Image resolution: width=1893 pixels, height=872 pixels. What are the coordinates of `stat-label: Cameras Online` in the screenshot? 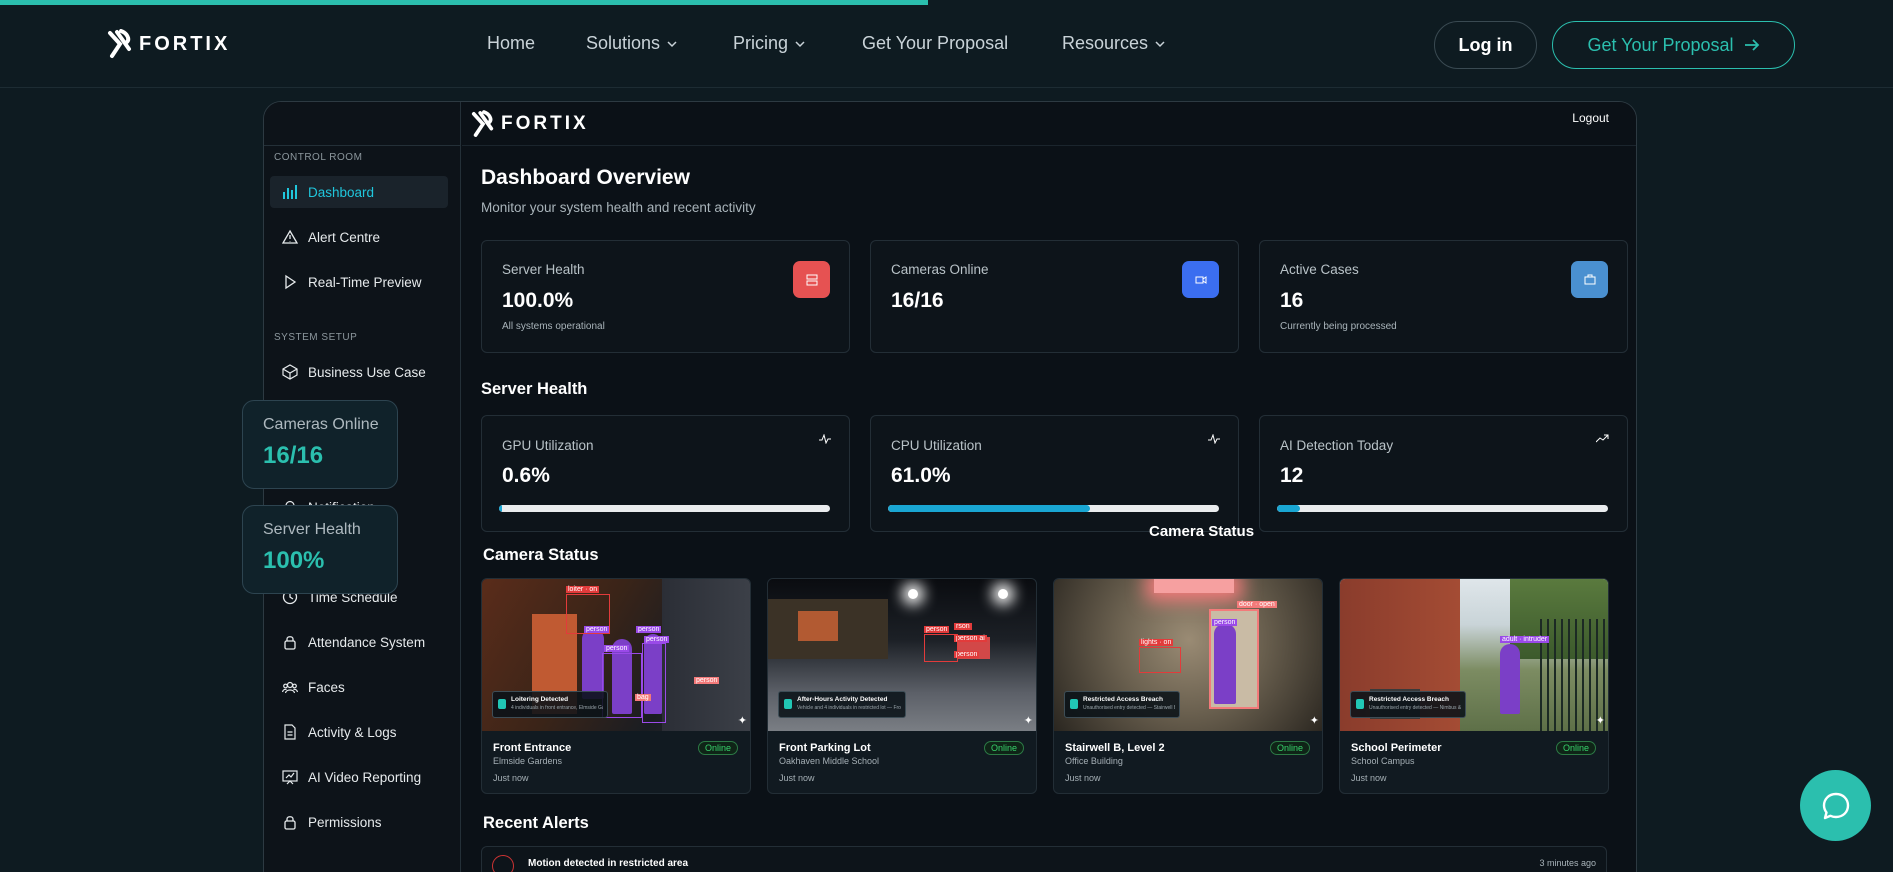 It's located at (940, 269).